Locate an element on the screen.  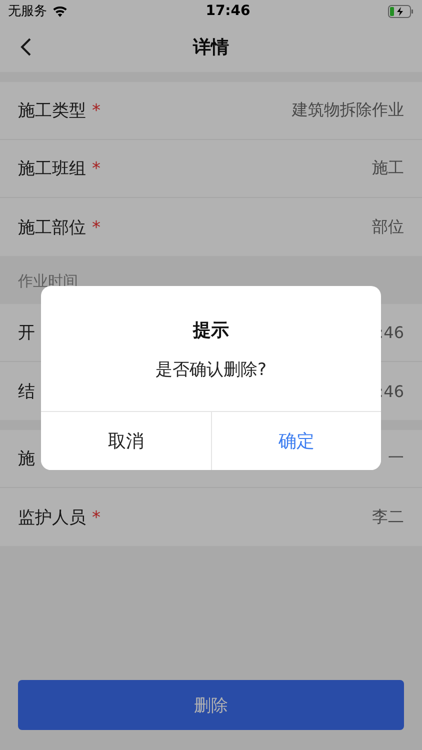
dialog-title: 提示 is located at coordinates (211, 330).